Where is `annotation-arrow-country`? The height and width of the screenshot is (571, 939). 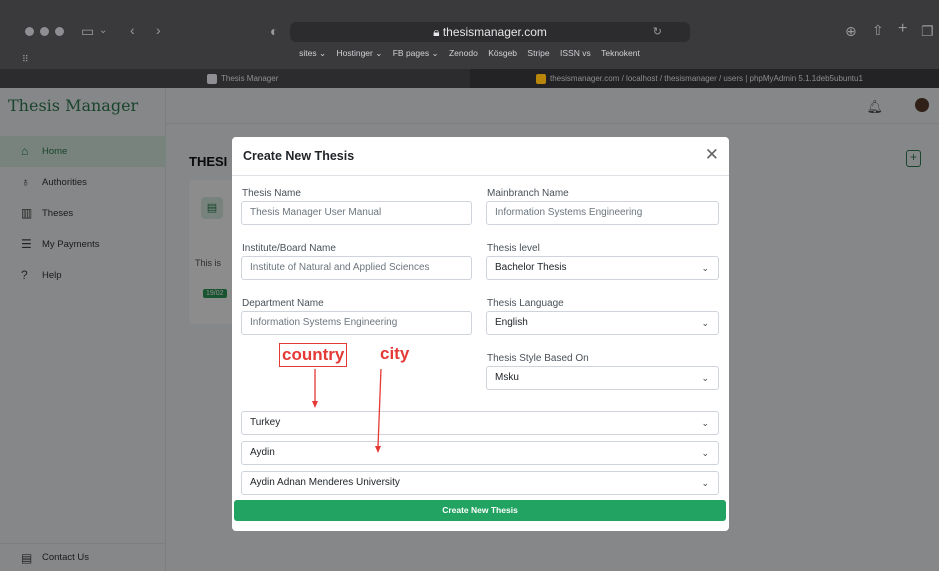 annotation-arrow-country is located at coordinates (315, 388).